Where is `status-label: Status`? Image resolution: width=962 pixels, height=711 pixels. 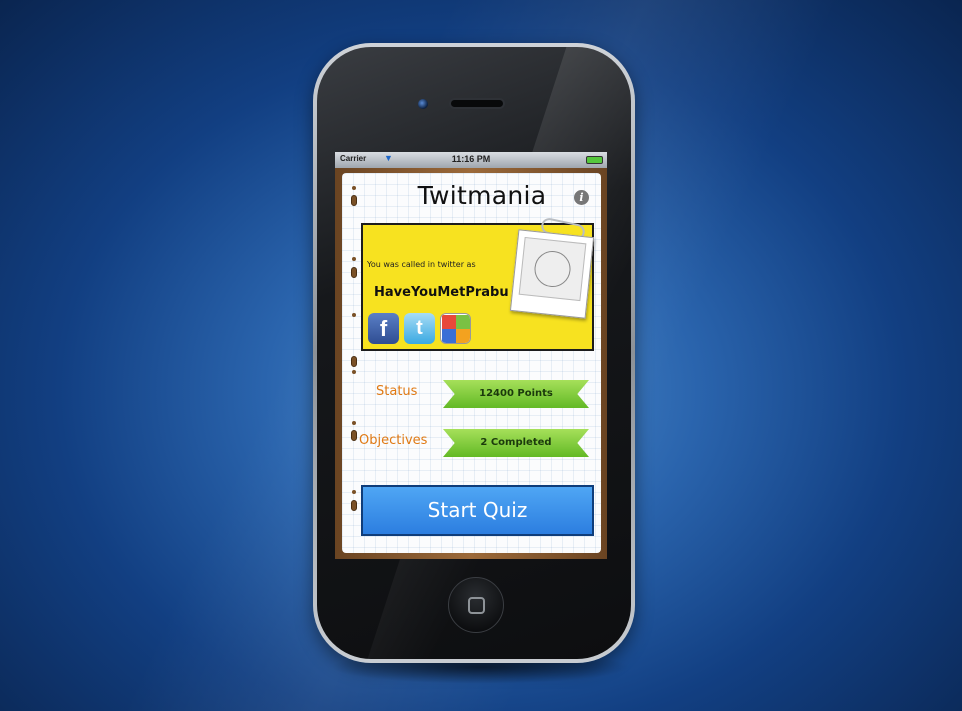
status-label: Status is located at coordinates (397, 391).